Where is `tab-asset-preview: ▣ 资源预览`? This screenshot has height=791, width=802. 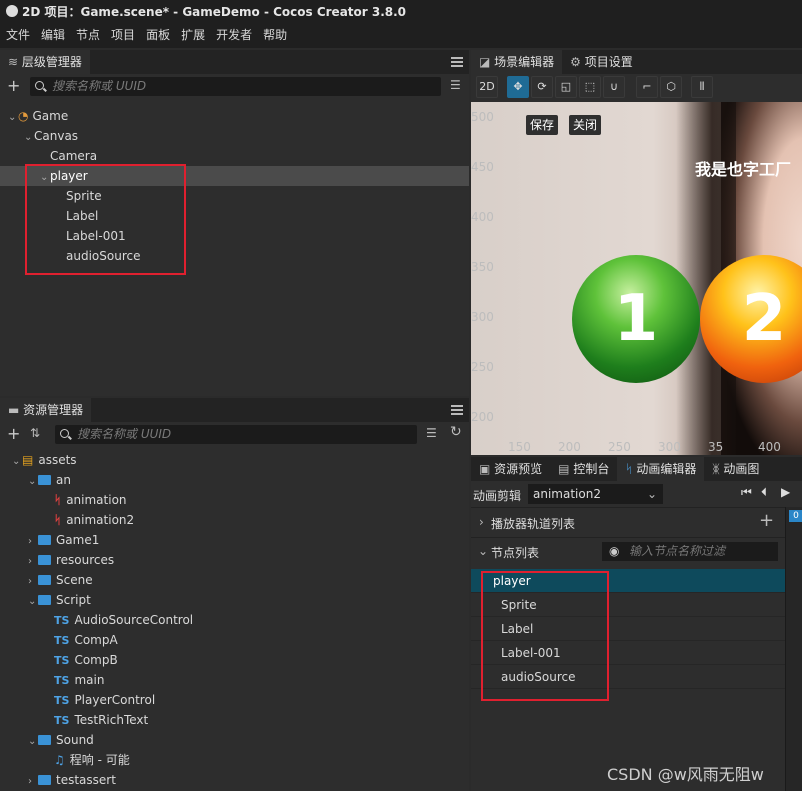 tab-asset-preview: ▣ 资源预览 is located at coordinates (510, 469).